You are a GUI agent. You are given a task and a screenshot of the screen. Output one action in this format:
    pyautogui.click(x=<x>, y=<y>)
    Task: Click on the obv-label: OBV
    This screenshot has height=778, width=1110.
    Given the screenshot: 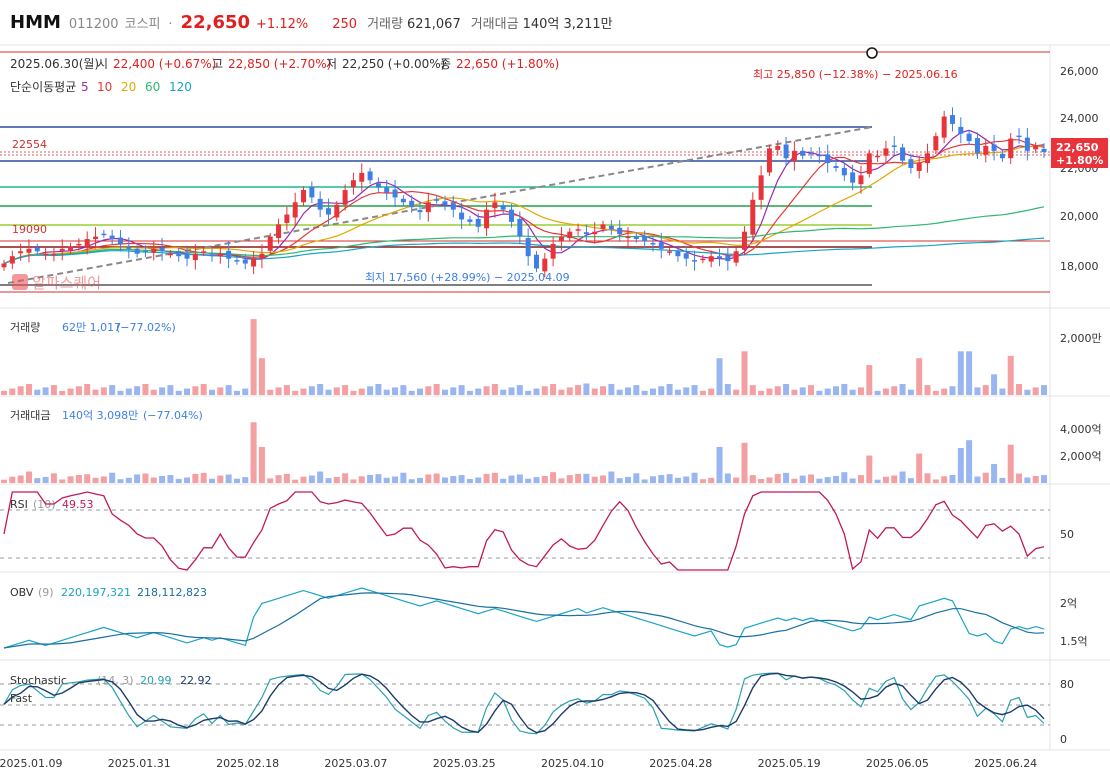 What is the action you would take?
    pyautogui.click(x=22, y=592)
    